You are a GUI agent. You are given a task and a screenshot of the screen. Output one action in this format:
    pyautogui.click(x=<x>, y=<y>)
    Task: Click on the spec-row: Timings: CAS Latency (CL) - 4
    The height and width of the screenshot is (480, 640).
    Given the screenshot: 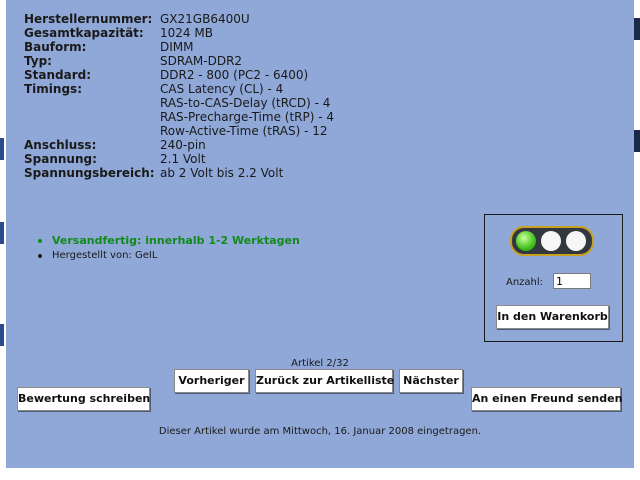 What is the action you would take?
    pyautogui.click(x=179, y=89)
    